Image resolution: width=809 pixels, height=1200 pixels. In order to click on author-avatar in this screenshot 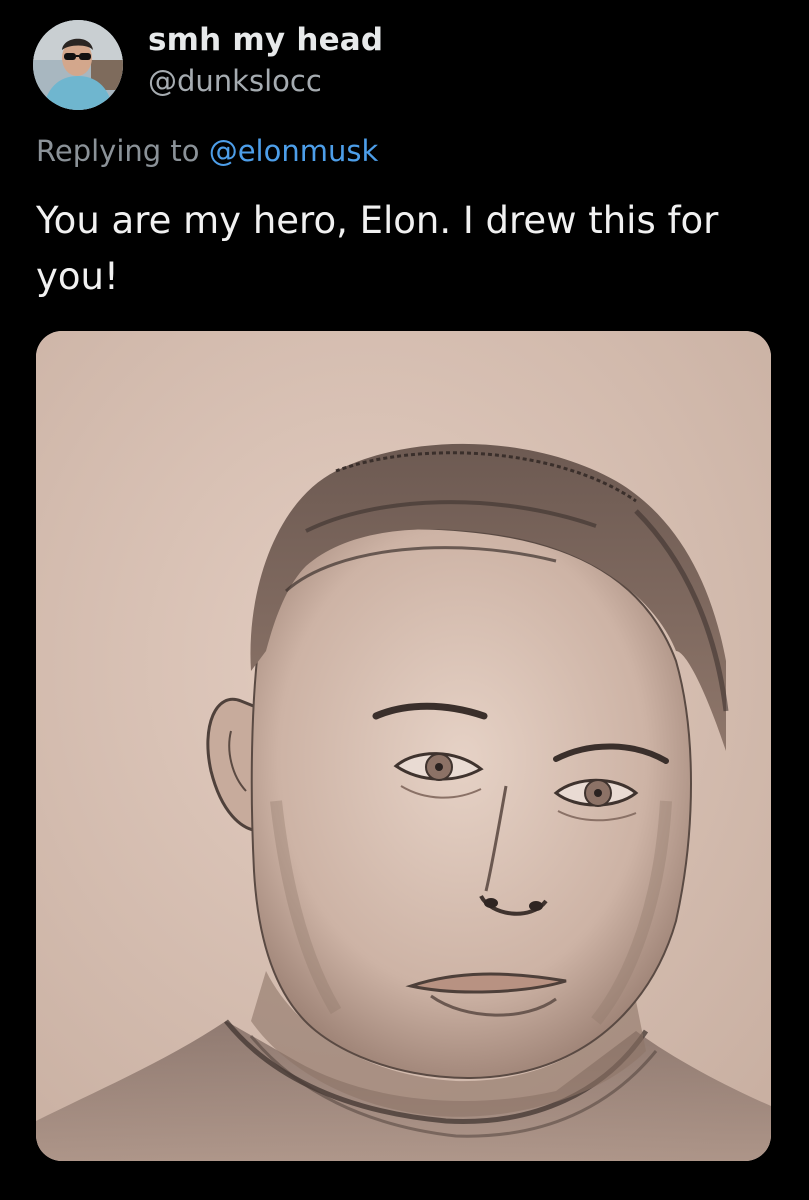, I will do `click(78, 65)`.